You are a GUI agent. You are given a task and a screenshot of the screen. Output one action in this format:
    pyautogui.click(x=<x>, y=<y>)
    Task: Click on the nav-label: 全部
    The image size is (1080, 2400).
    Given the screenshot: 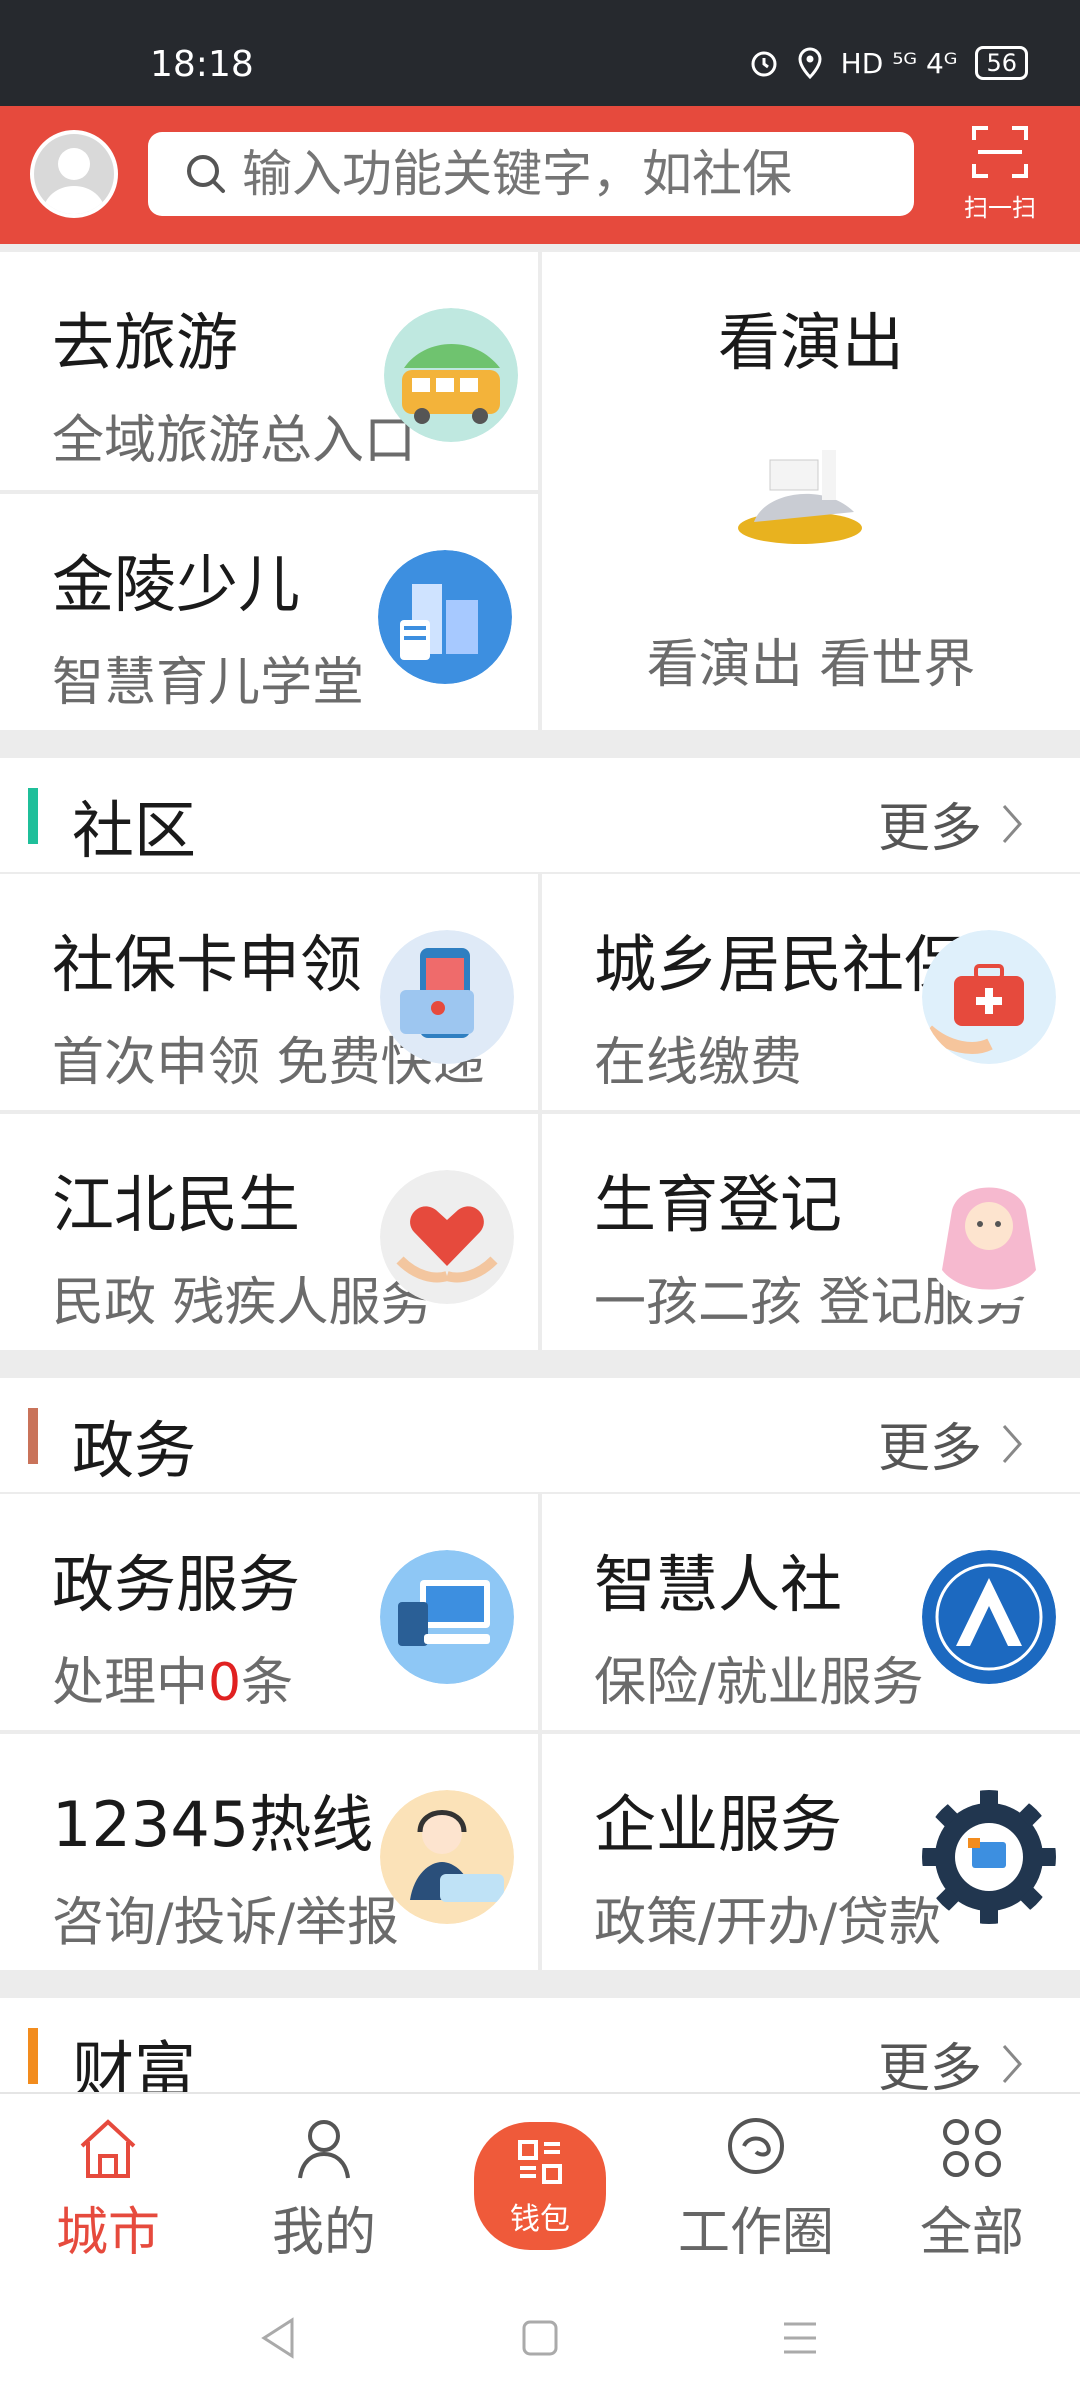 What is the action you would take?
    pyautogui.click(x=971, y=2233)
    